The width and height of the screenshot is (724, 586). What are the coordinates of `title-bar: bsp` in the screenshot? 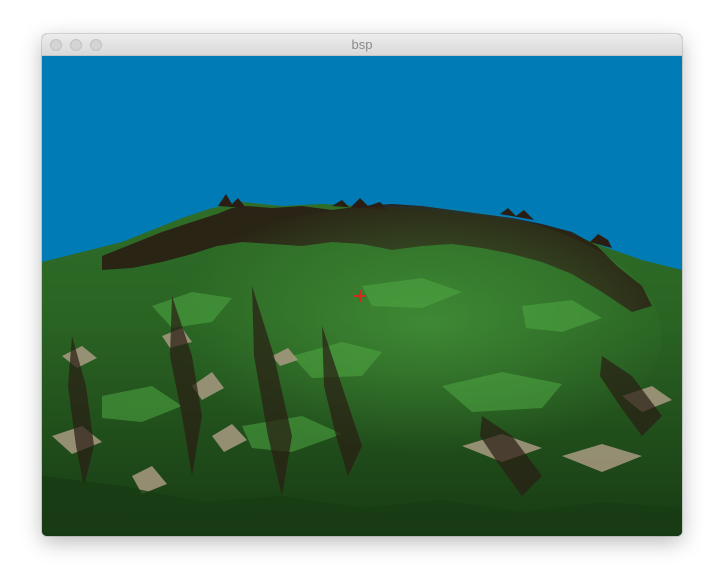 It's located at (362, 45).